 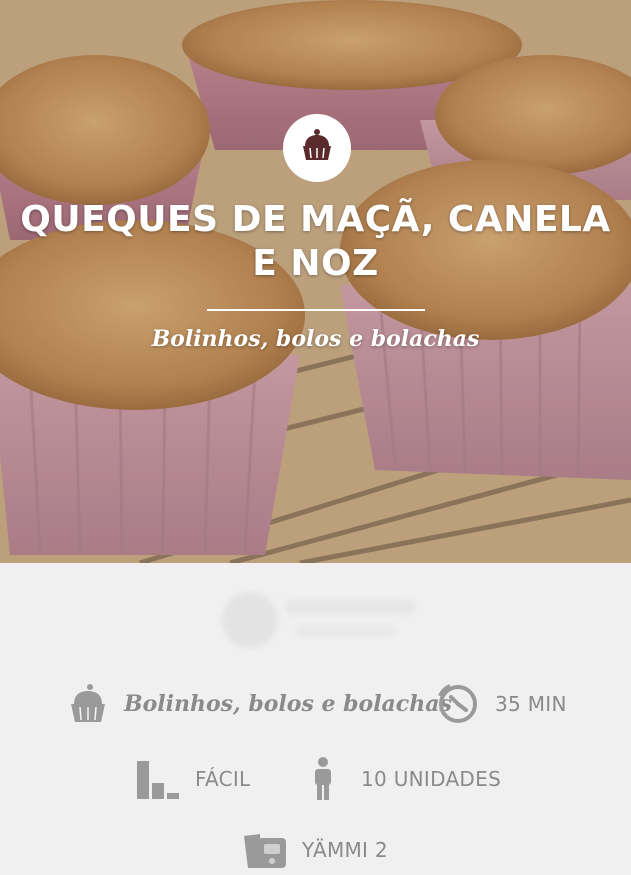 I want to click on recipe-title: QUEQUES DE MAÇÃ, CANELA E NOZ, so click(x=315, y=241).